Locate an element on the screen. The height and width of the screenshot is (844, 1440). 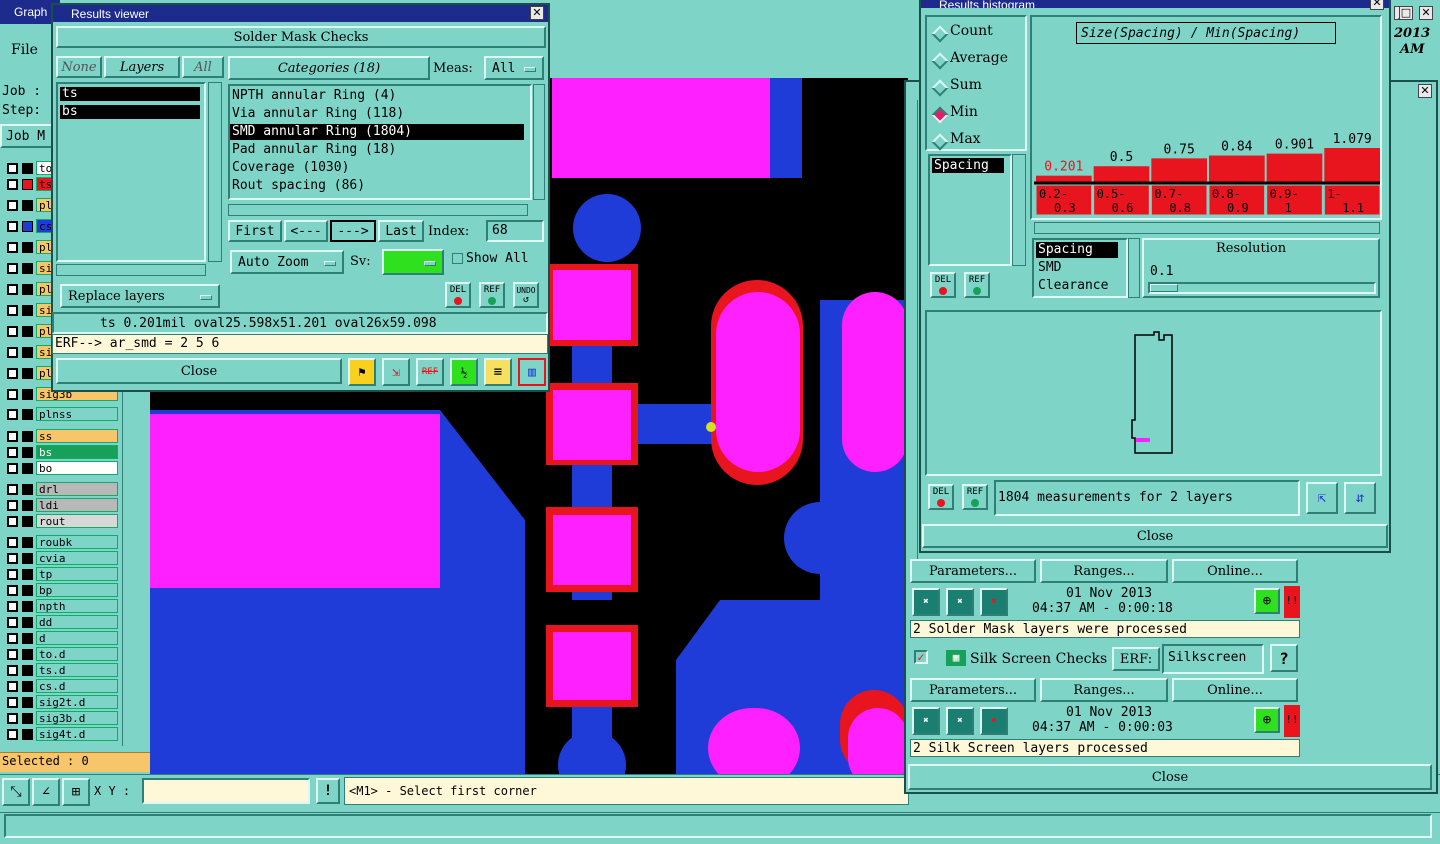
layer-row: ldi is located at coordinates (61, 505).